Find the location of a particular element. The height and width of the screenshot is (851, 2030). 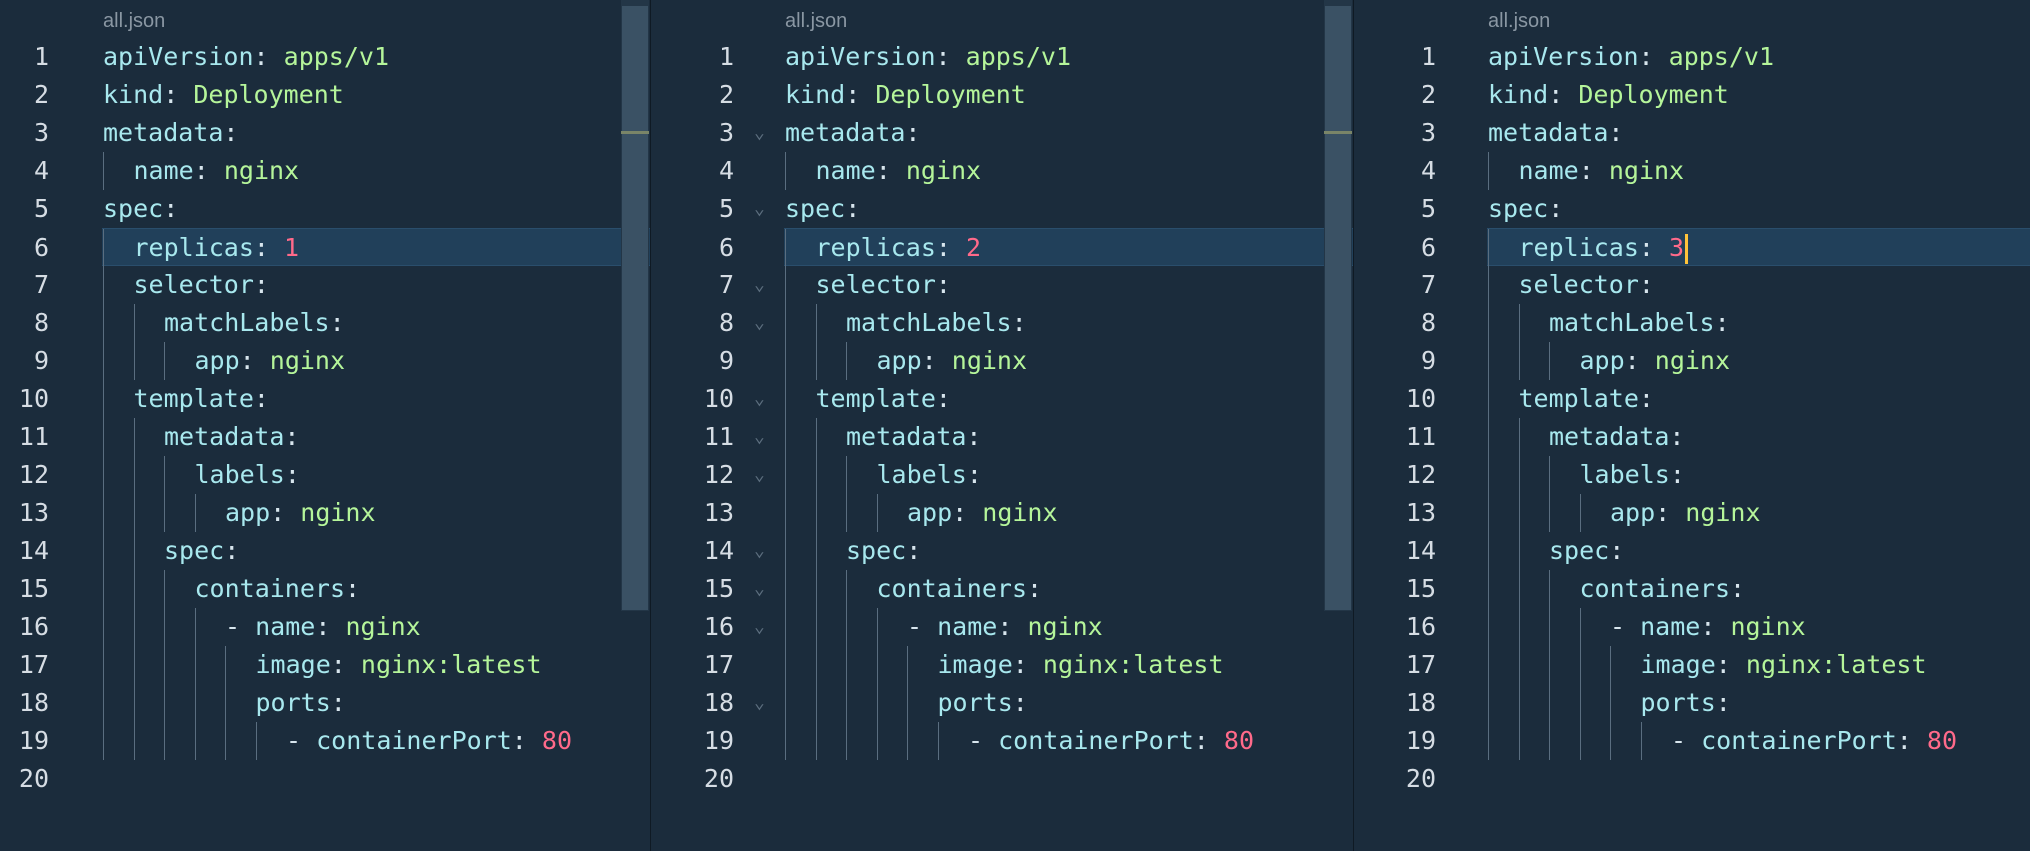

code-line: 14 ⌄ spec: is located at coordinates (1002, 551).